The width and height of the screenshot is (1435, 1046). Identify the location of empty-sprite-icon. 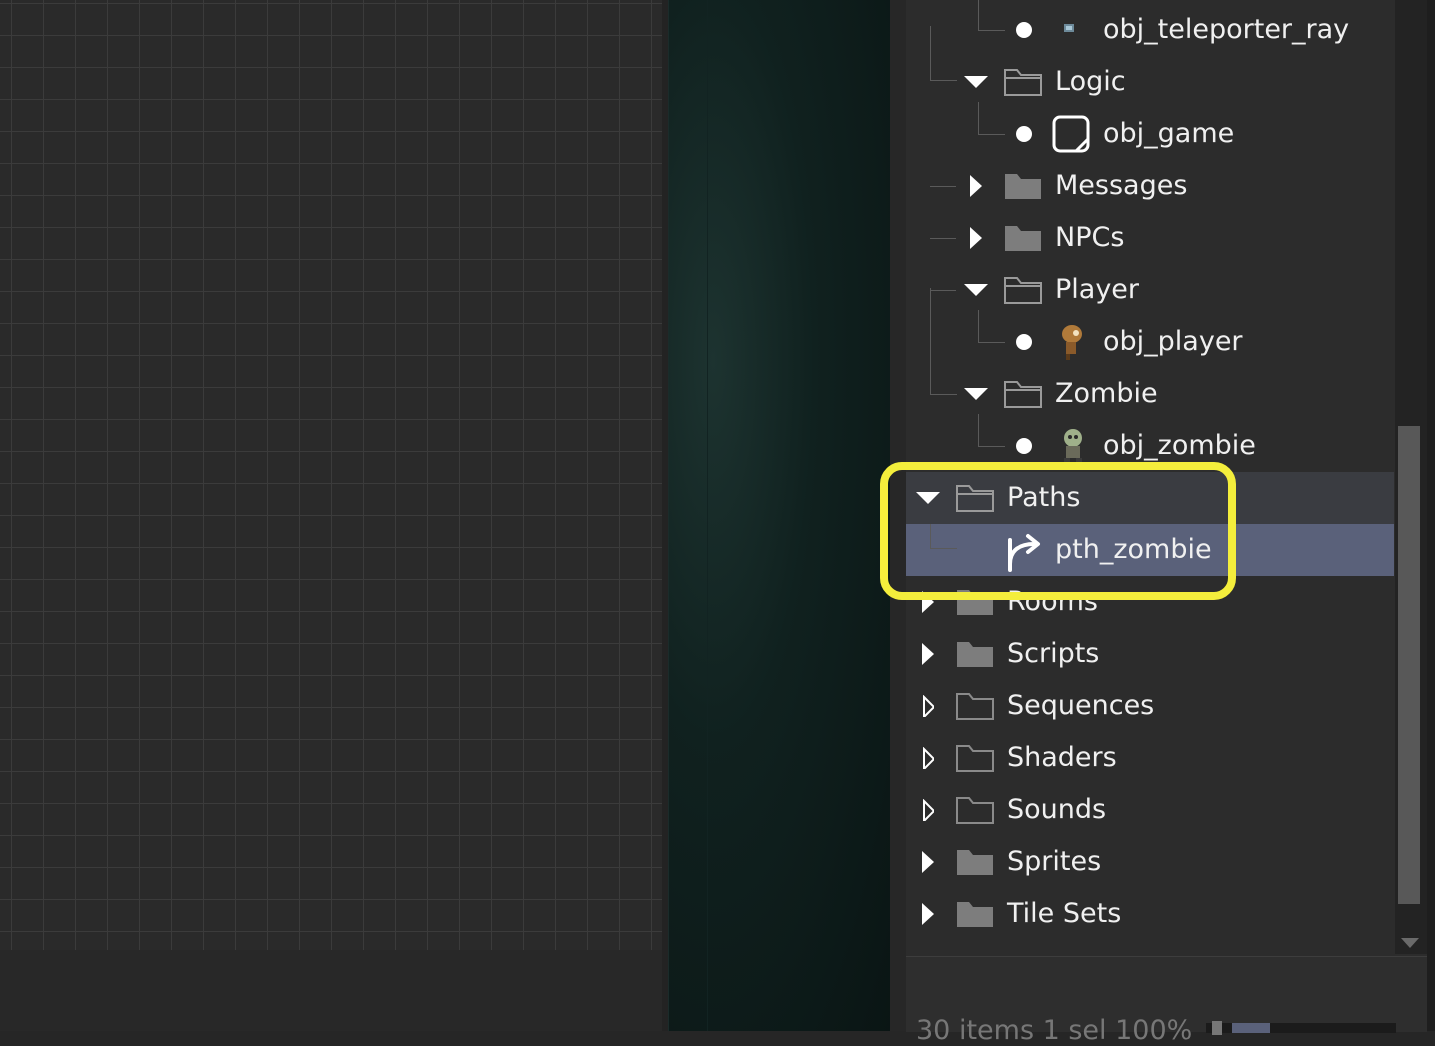
(1071, 134).